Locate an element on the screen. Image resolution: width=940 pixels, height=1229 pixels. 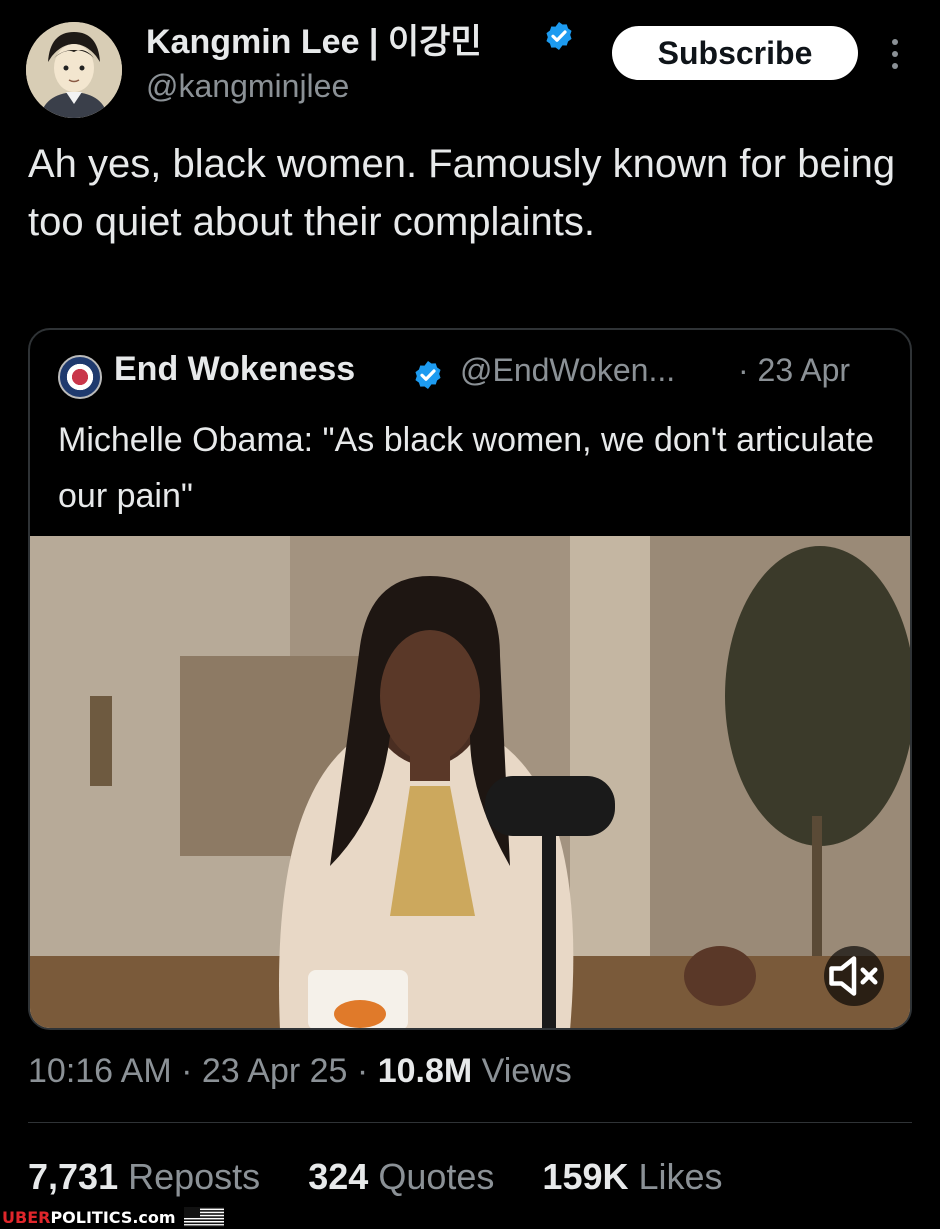
watermark-part2: POLITICS.com is located at coordinates (113, 1217).